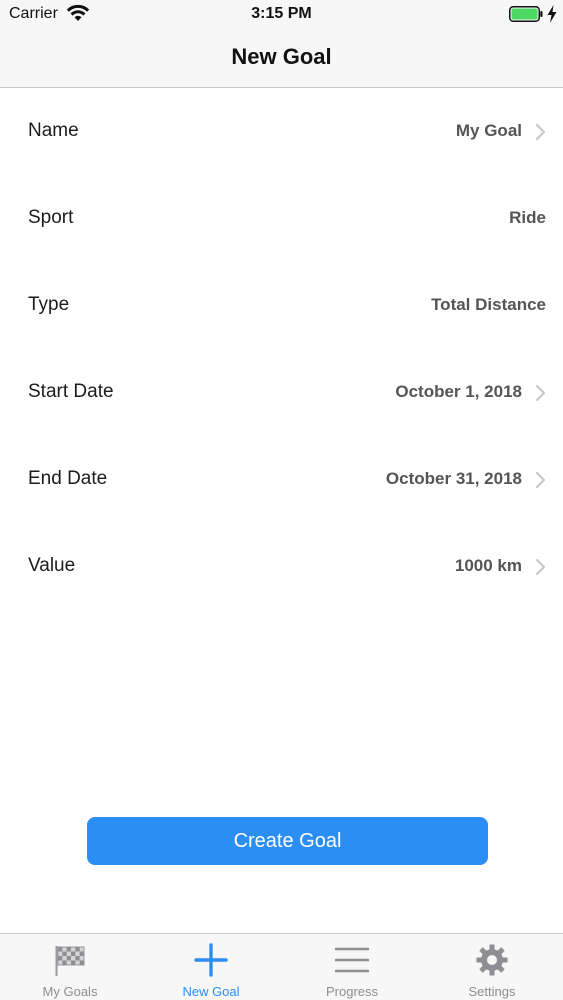  Describe the element at coordinates (488, 565) in the screenshot. I see `row-value: 1000 km` at that location.